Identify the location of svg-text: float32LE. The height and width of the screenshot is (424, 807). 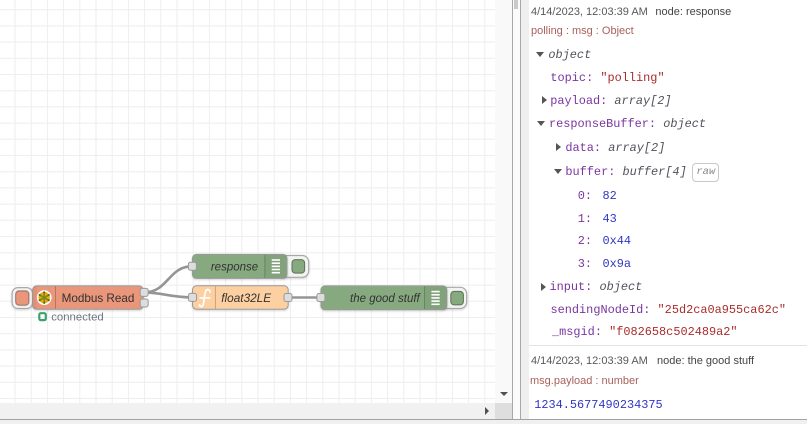
(246, 298).